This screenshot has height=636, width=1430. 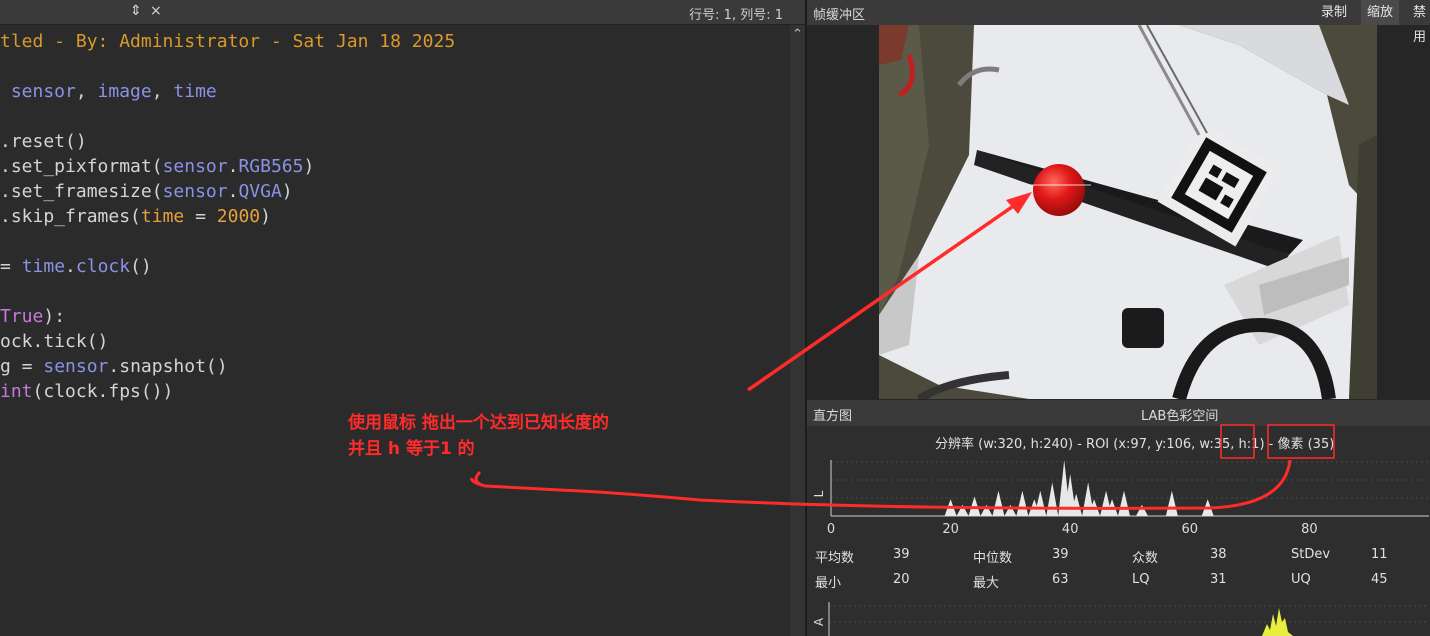 What do you see at coordinates (828, 583) in the screenshot?
I see `min-label: 最小` at bounding box center [828, 583].